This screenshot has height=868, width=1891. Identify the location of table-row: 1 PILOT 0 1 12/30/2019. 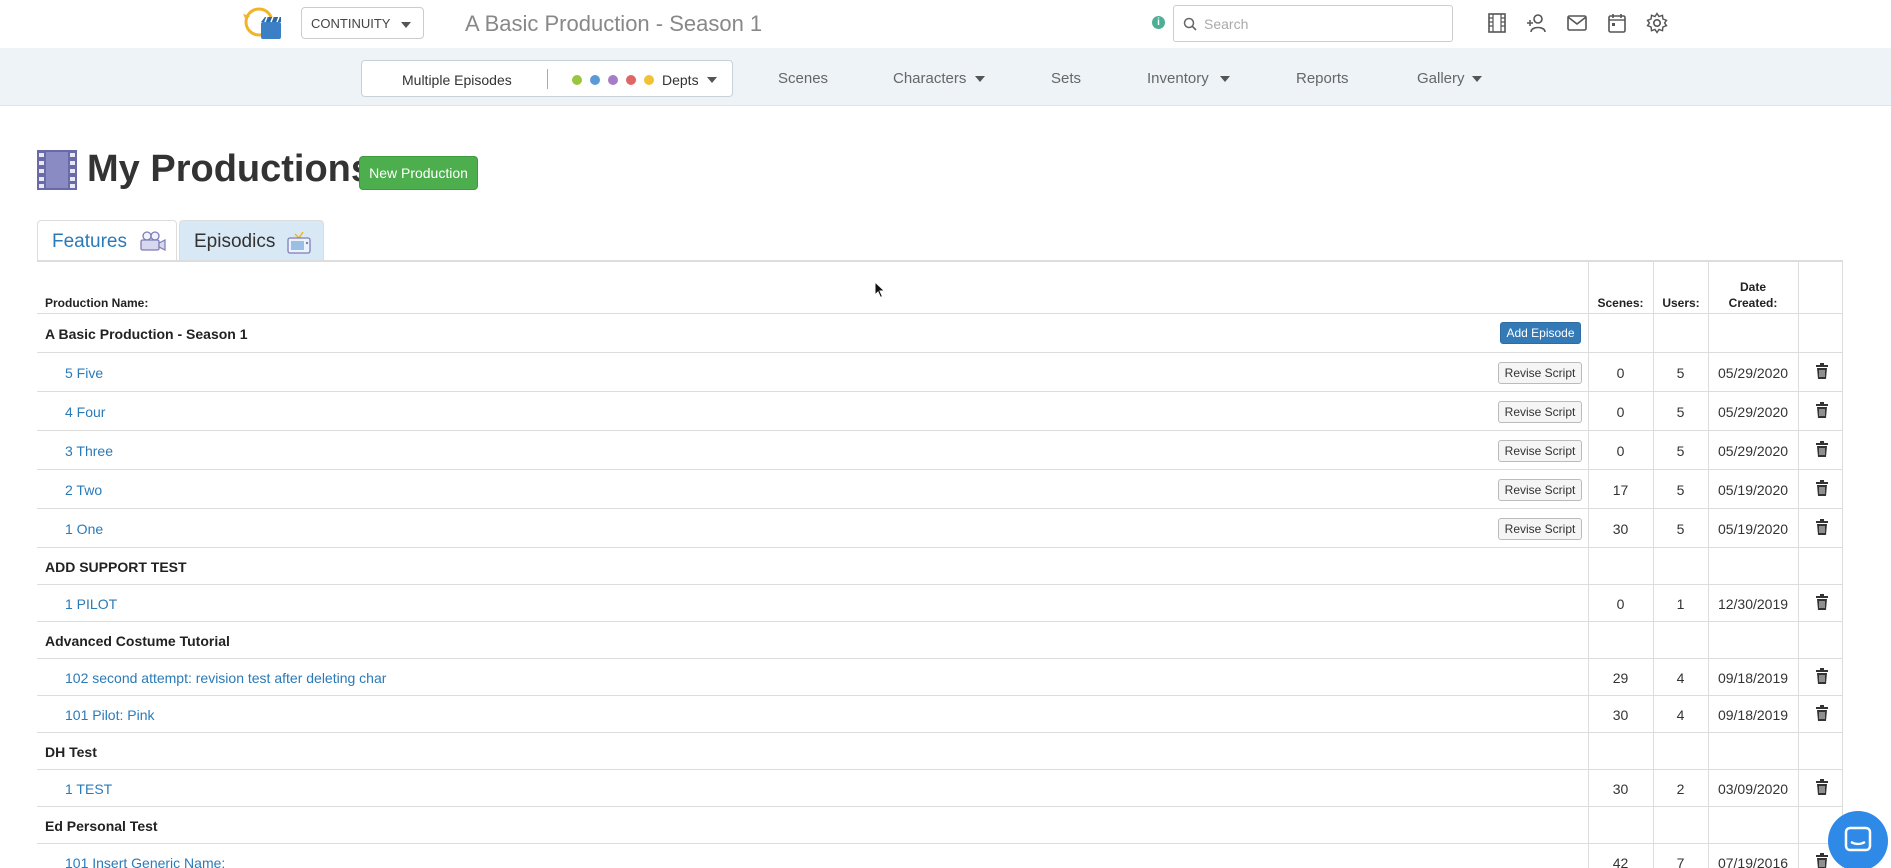
(940, 603).